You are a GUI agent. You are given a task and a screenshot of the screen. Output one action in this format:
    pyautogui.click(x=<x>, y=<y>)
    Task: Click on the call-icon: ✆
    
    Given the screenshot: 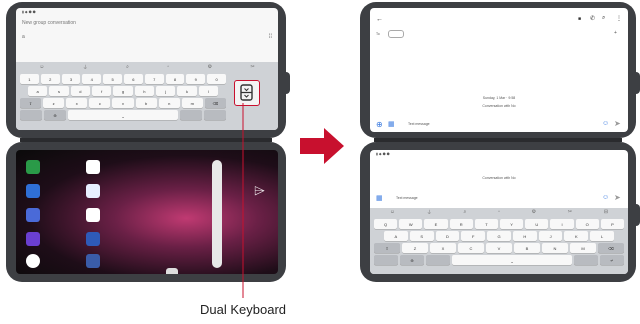 What is the action you would take?
    pyautogui.click(x=592, y=18)
    